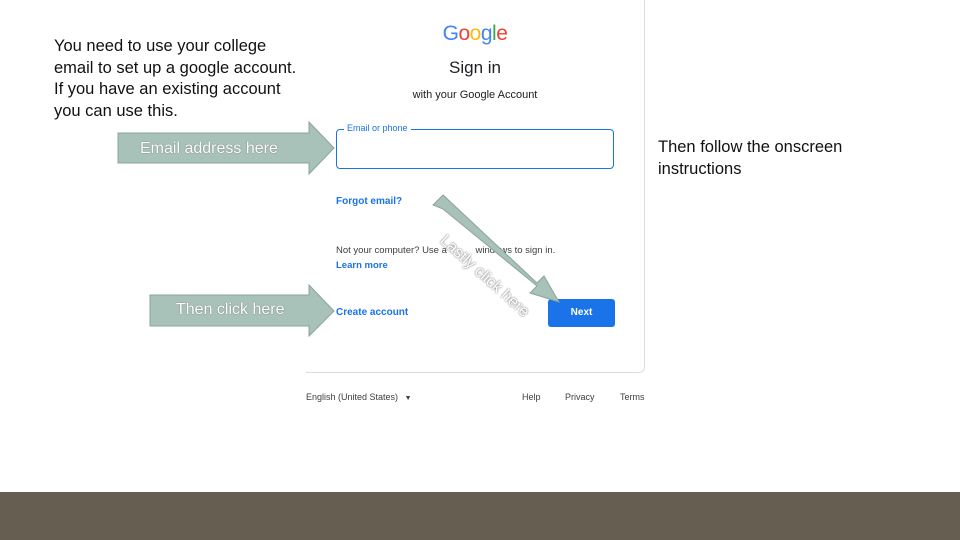 Image resolution: width=960 pixels, height=540 pixels. I want to click on slide-footer-bar, so click(480, 516).